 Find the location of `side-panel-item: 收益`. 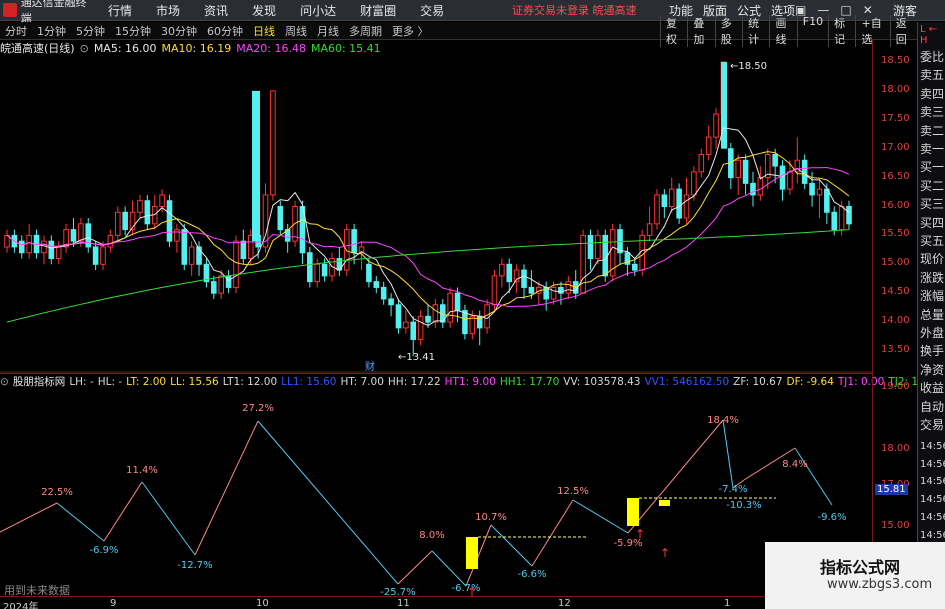

side-panel-item: 收益 is located at coordinates (932, 387).